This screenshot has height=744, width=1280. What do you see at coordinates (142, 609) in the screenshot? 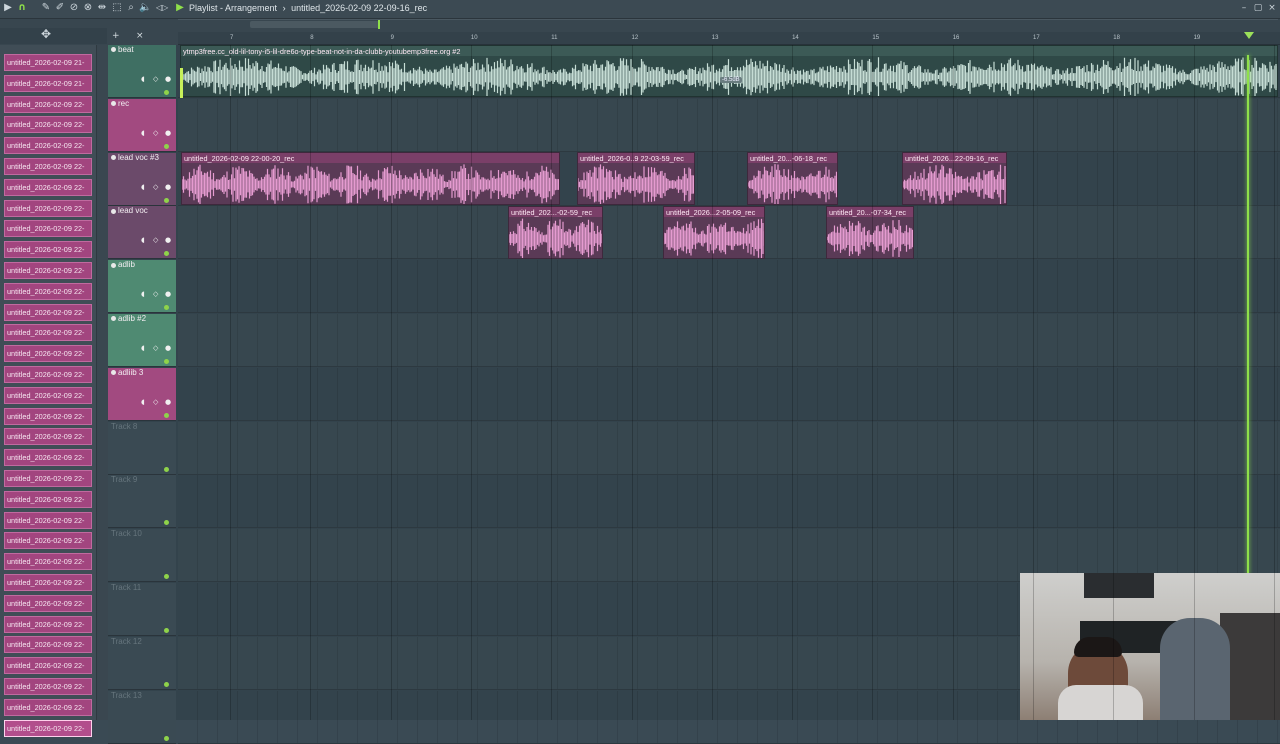
I see `track-header: Track 11` at bounding box center [142, 609].